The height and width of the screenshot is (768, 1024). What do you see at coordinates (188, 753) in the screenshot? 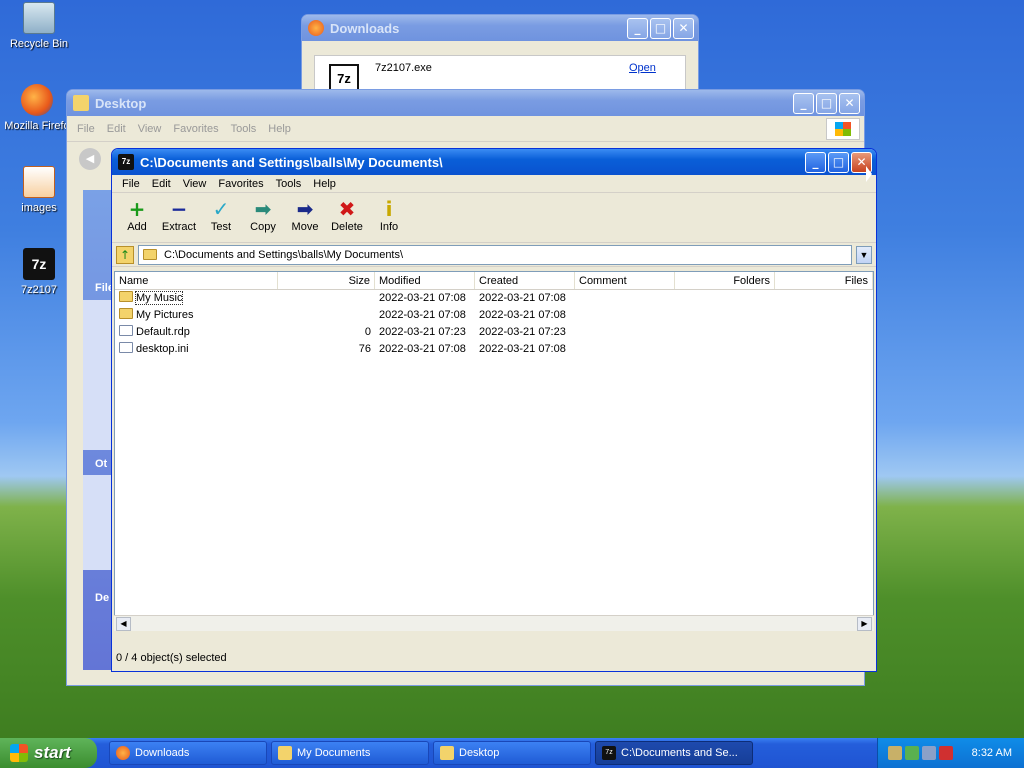
I see `task-downloads: Downloads` at bounding box center [188, 753].